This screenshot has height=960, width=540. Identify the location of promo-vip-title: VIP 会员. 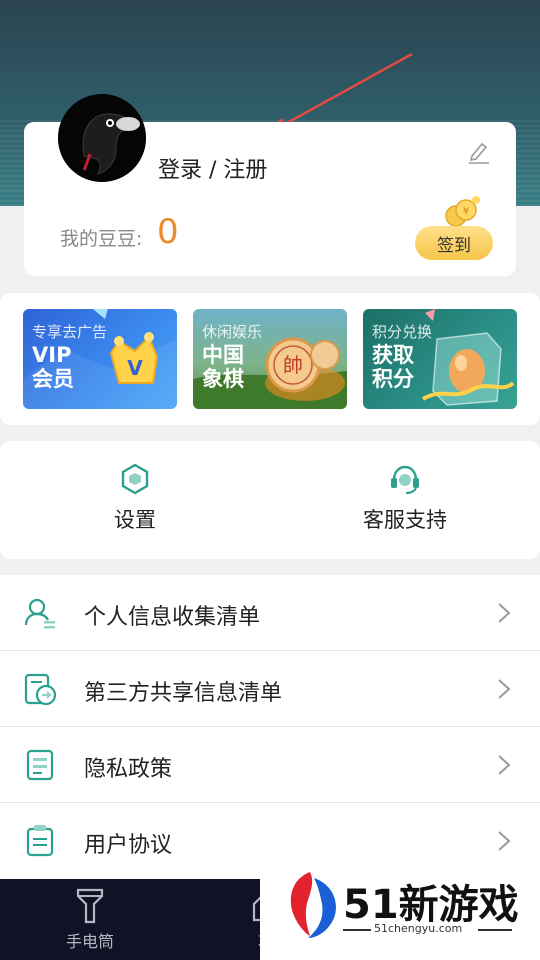
(53, 367).